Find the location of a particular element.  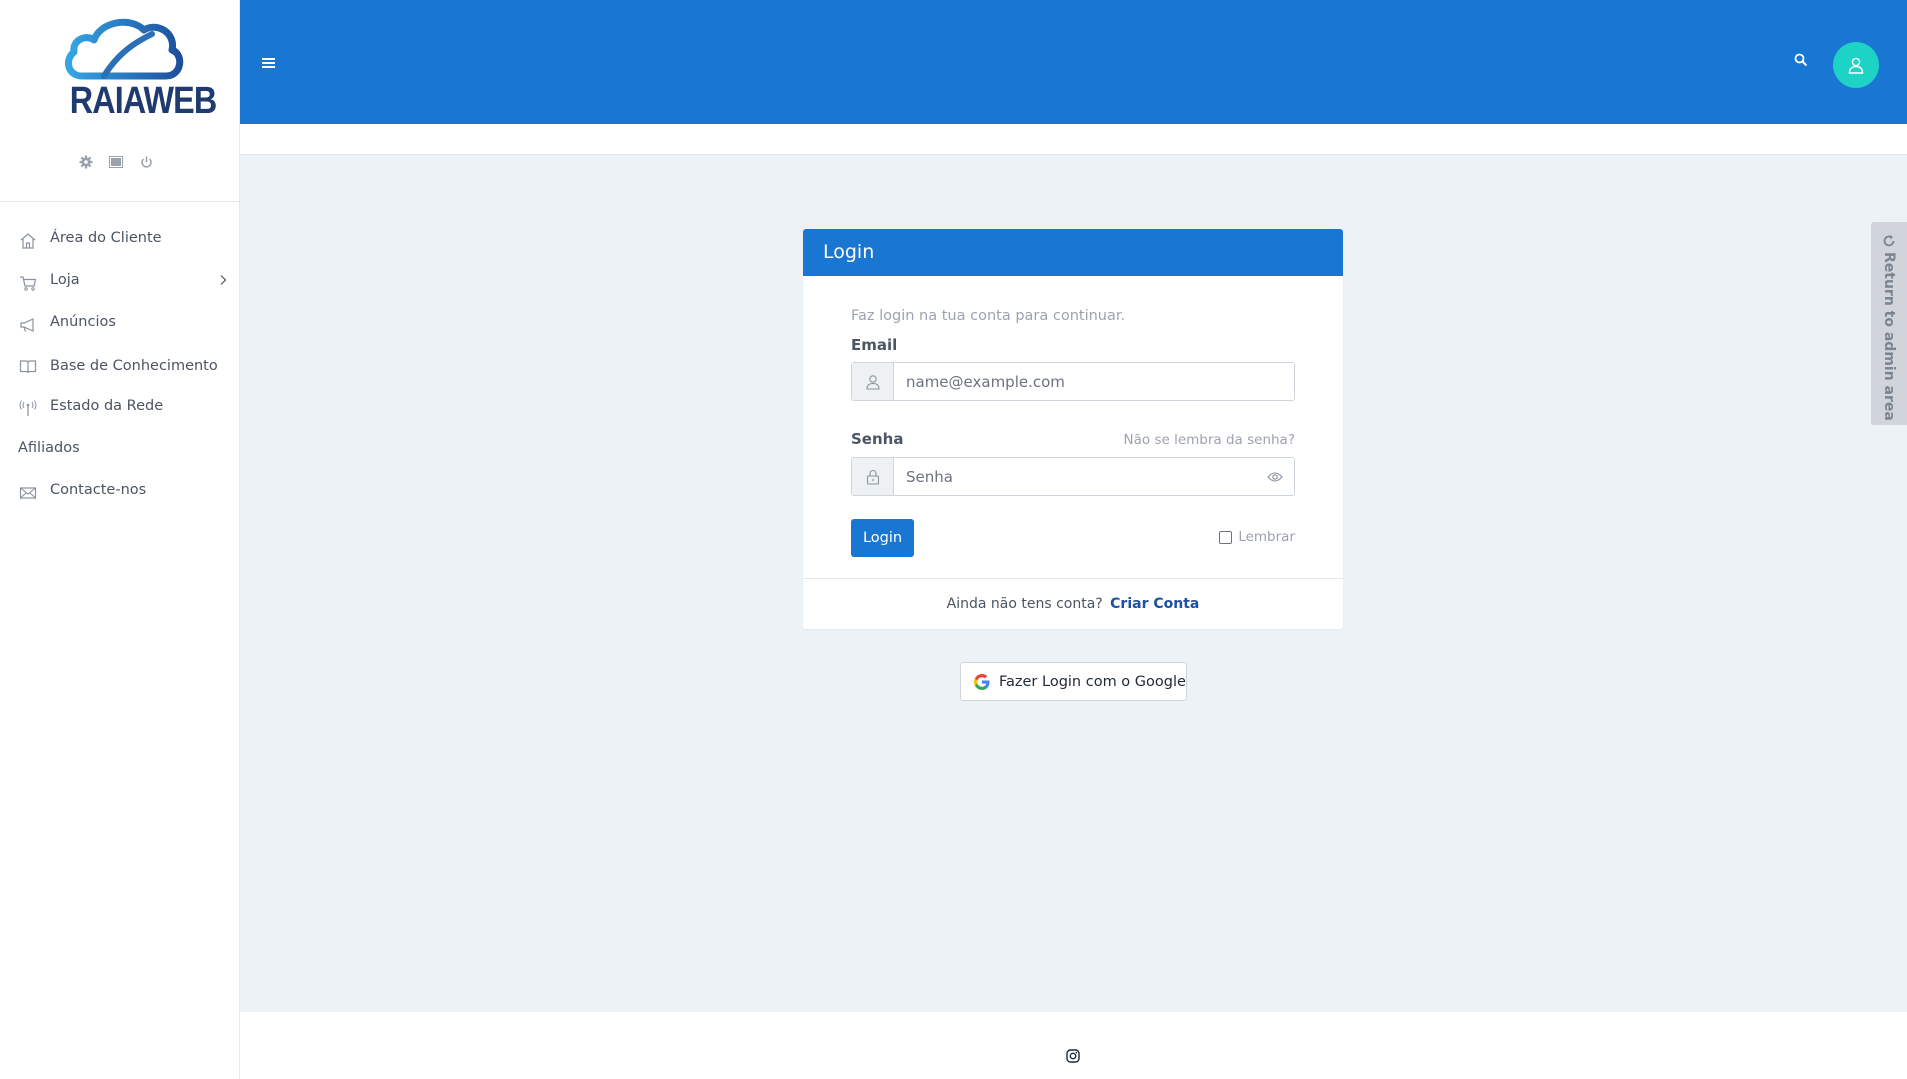

envelope-icon is located at coordinates (28, 493).